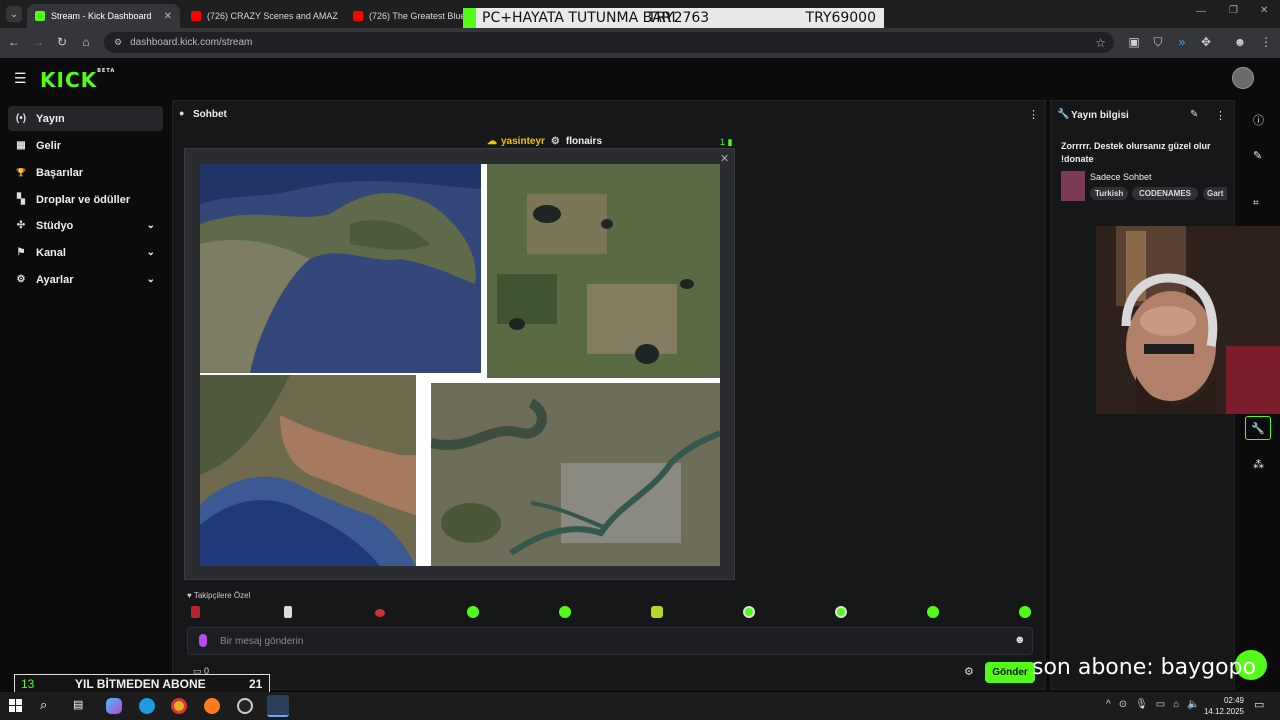  What do you see at coordinates (1134, 42) in the screenshot?
I see `extension-icon: ▣` at bounding box center [1134, 42].